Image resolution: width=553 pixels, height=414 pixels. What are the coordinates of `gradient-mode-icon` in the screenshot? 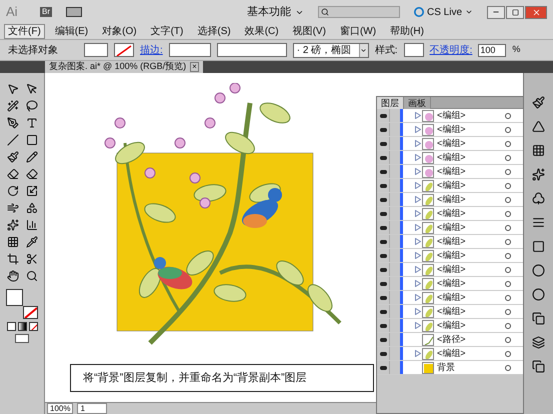 It's located at (22, 326).